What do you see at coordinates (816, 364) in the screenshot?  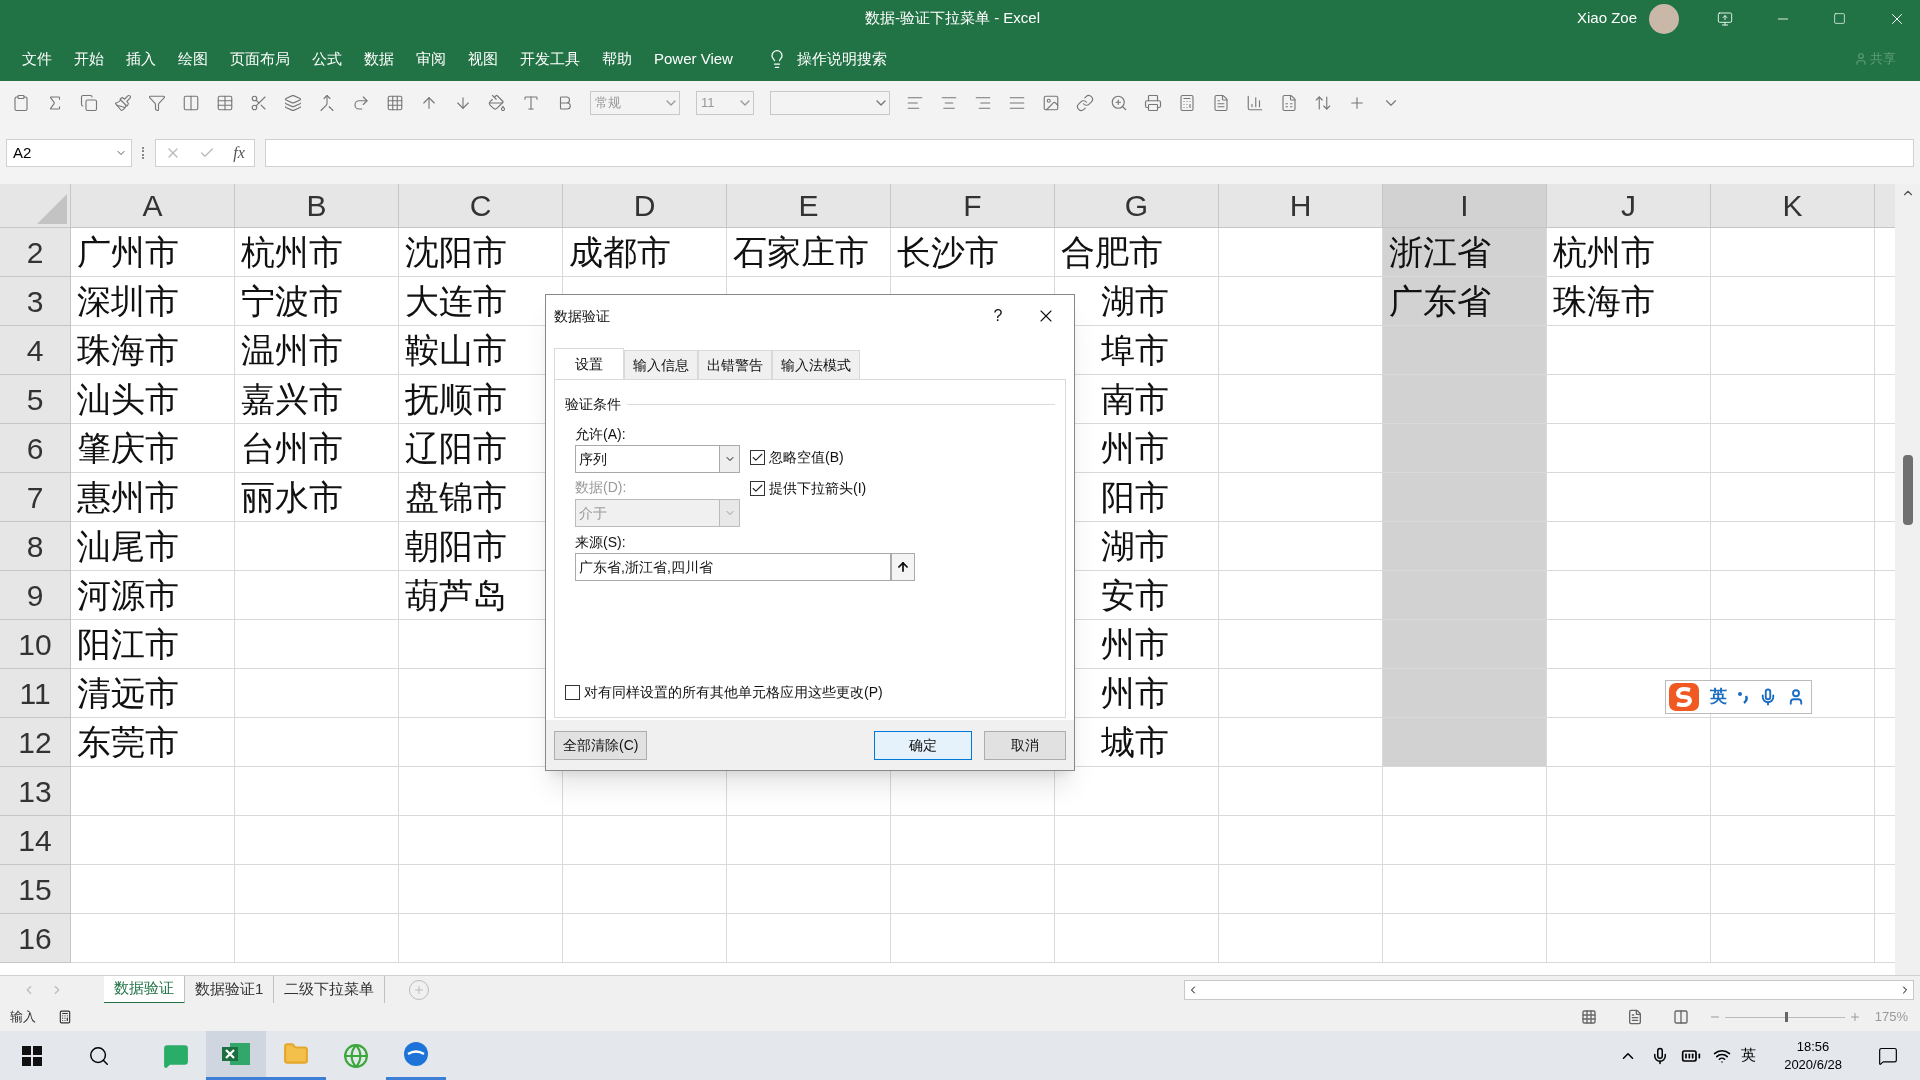 I see `dialog-tab: 输入法模式` at bounding box center [816, 364].